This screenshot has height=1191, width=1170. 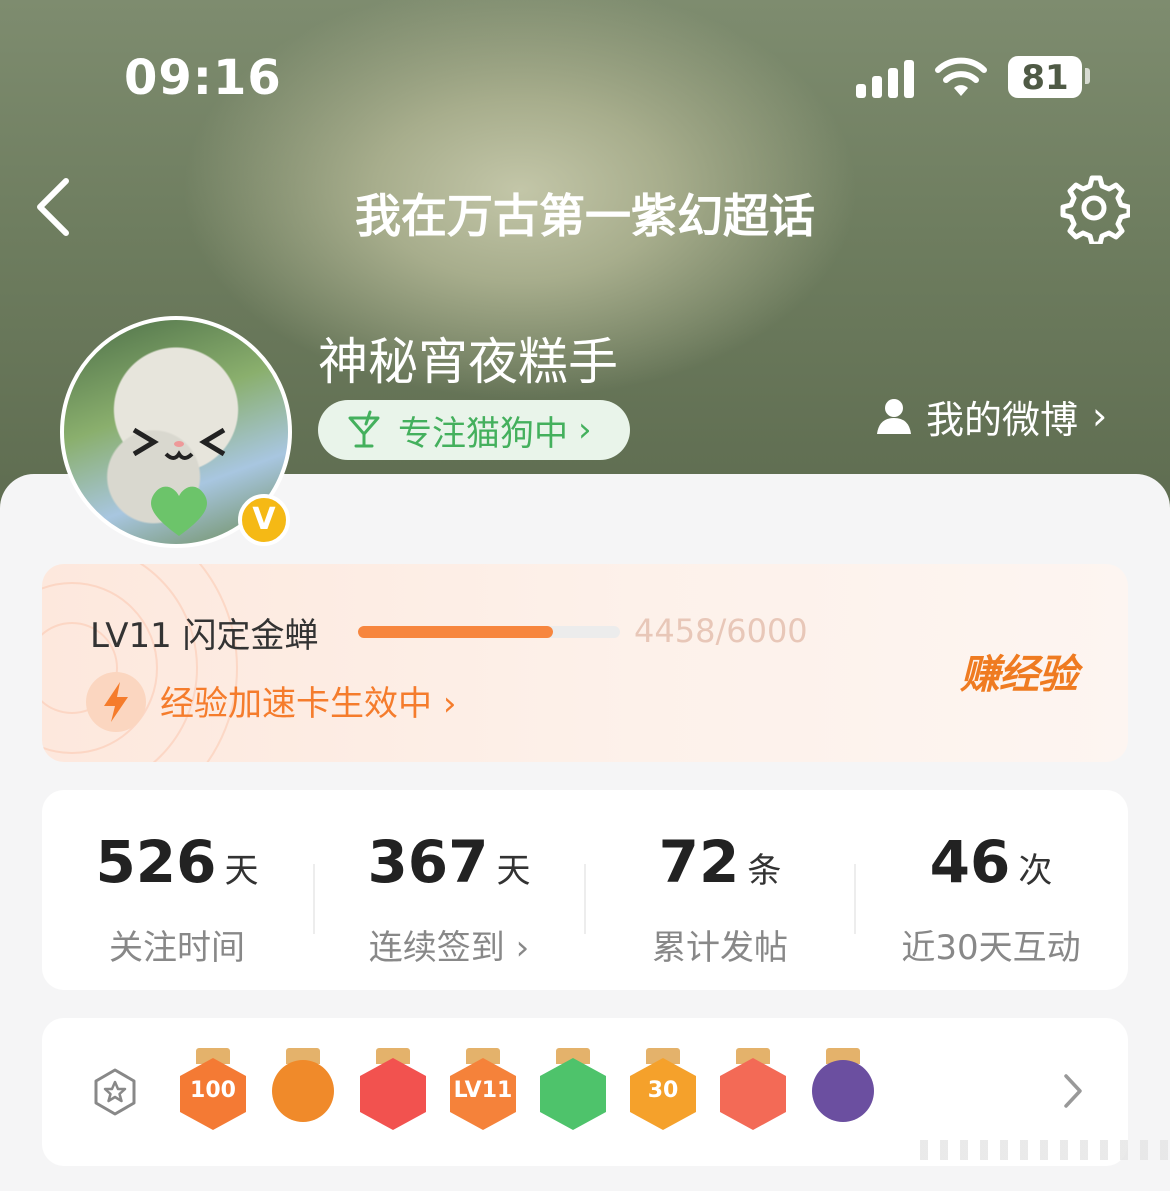 I want to click on stat-value: 526, so click(x=156, y=862).